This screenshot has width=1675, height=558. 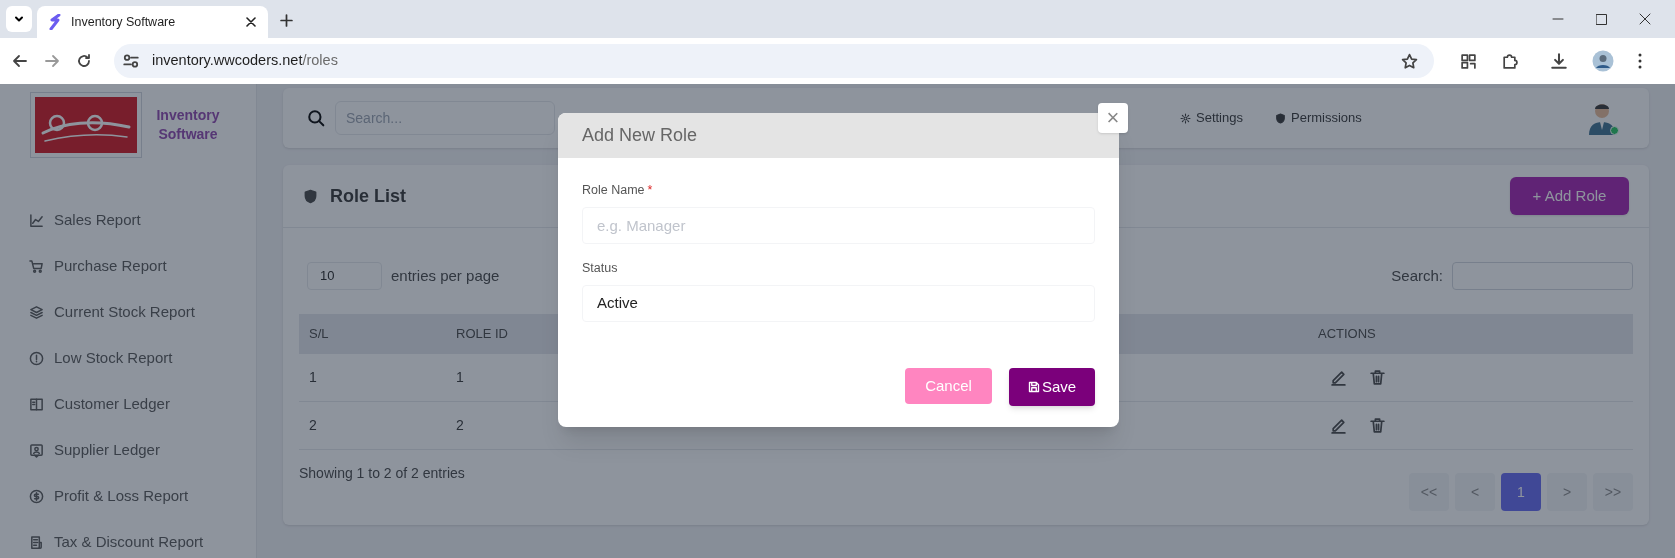 I want to click on maximize-icon, so click(x=1601, y=19).